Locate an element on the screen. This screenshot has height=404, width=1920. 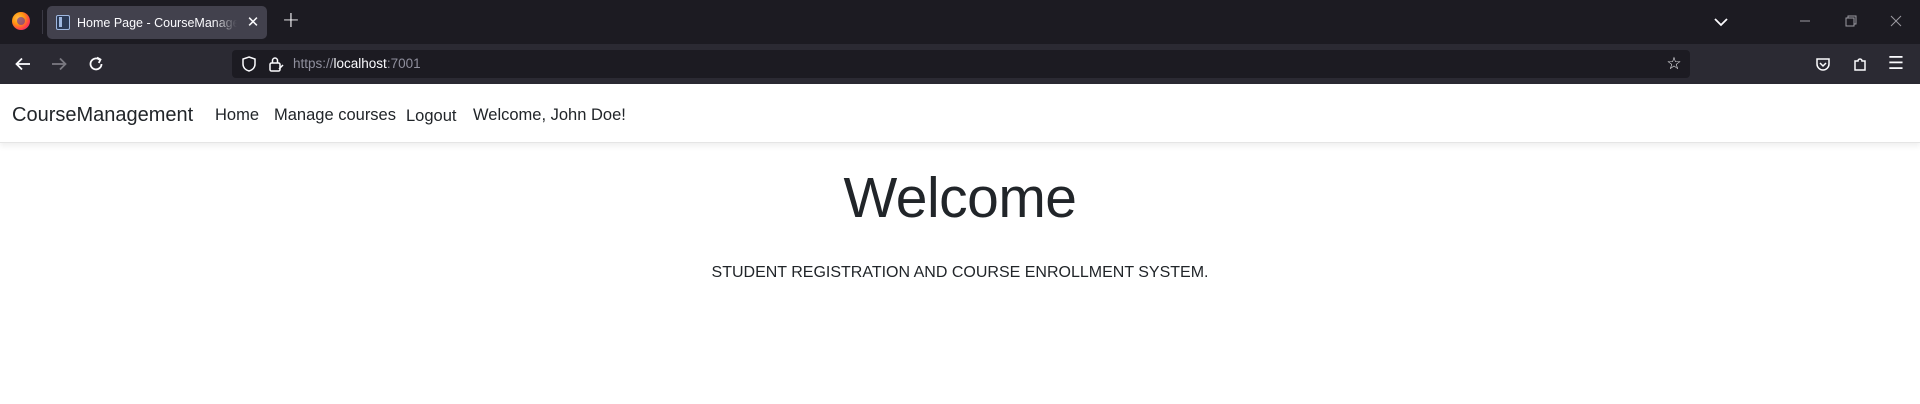
welcome-user-text: Welcome, John Doe! is located at coordinates (549, 115).